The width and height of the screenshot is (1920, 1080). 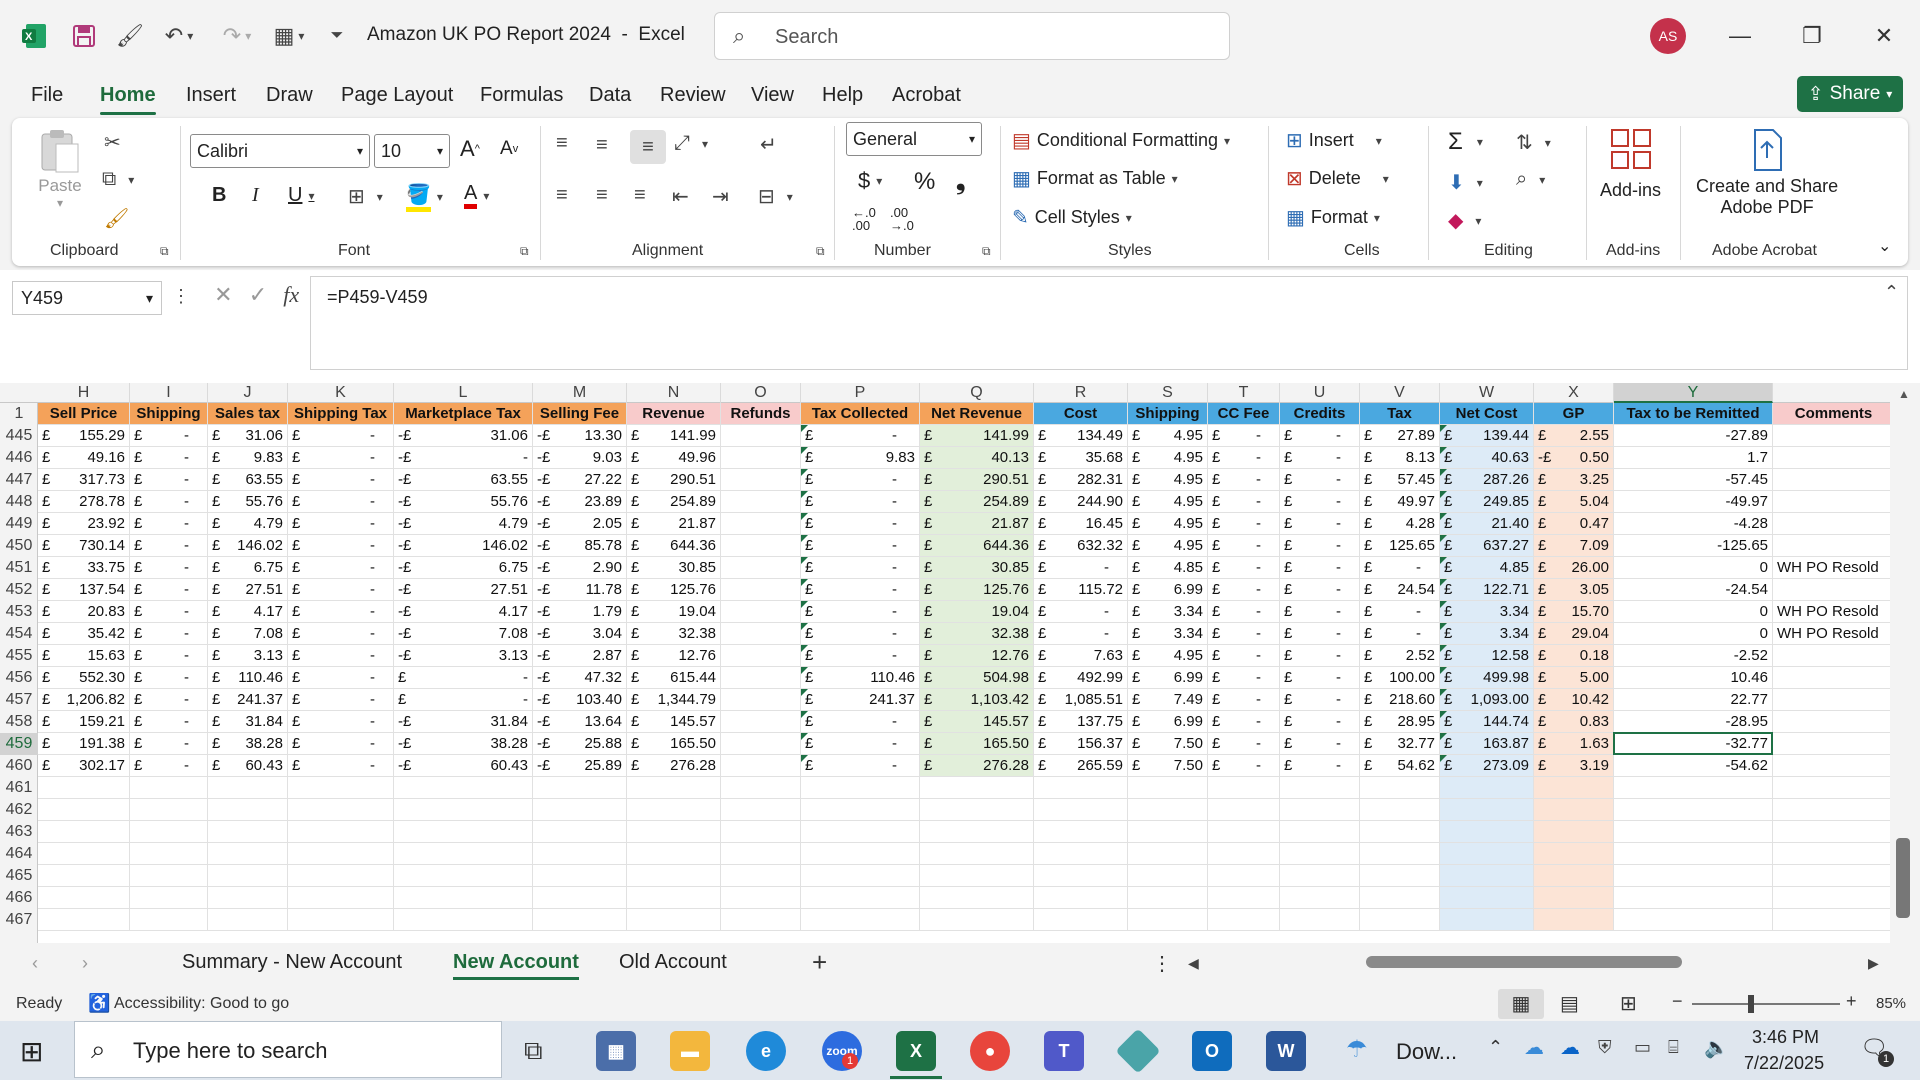 I want to click on cell: £20.83, so click(x=84, y=612).